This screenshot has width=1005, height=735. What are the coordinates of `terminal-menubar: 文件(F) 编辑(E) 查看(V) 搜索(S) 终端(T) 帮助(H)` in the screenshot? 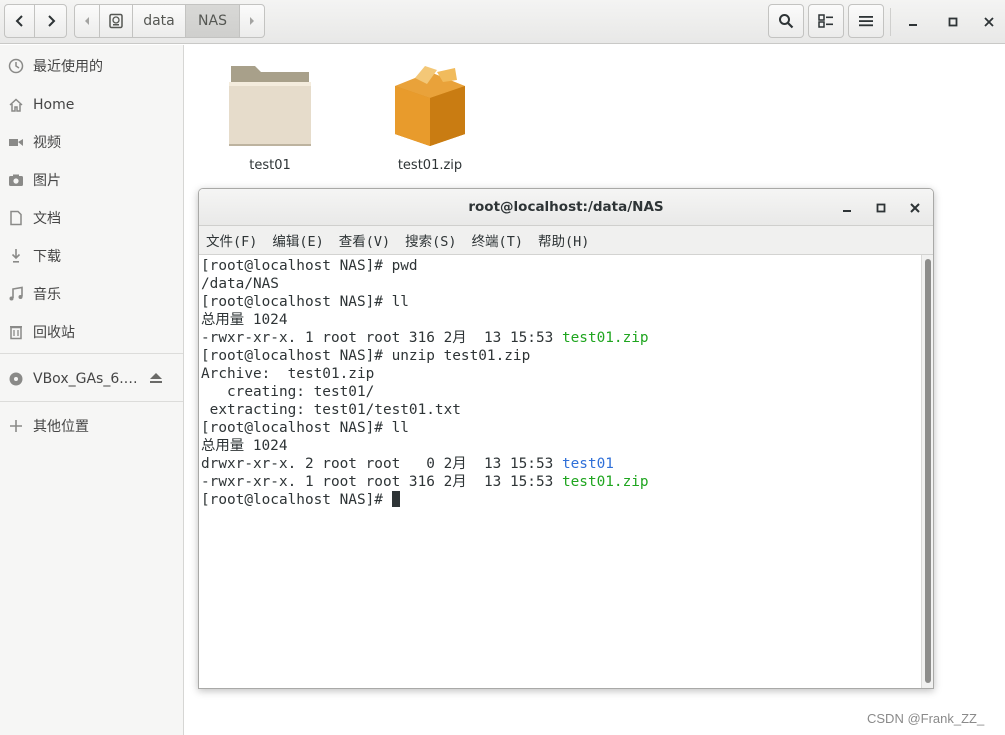 It's located at (566, 240).